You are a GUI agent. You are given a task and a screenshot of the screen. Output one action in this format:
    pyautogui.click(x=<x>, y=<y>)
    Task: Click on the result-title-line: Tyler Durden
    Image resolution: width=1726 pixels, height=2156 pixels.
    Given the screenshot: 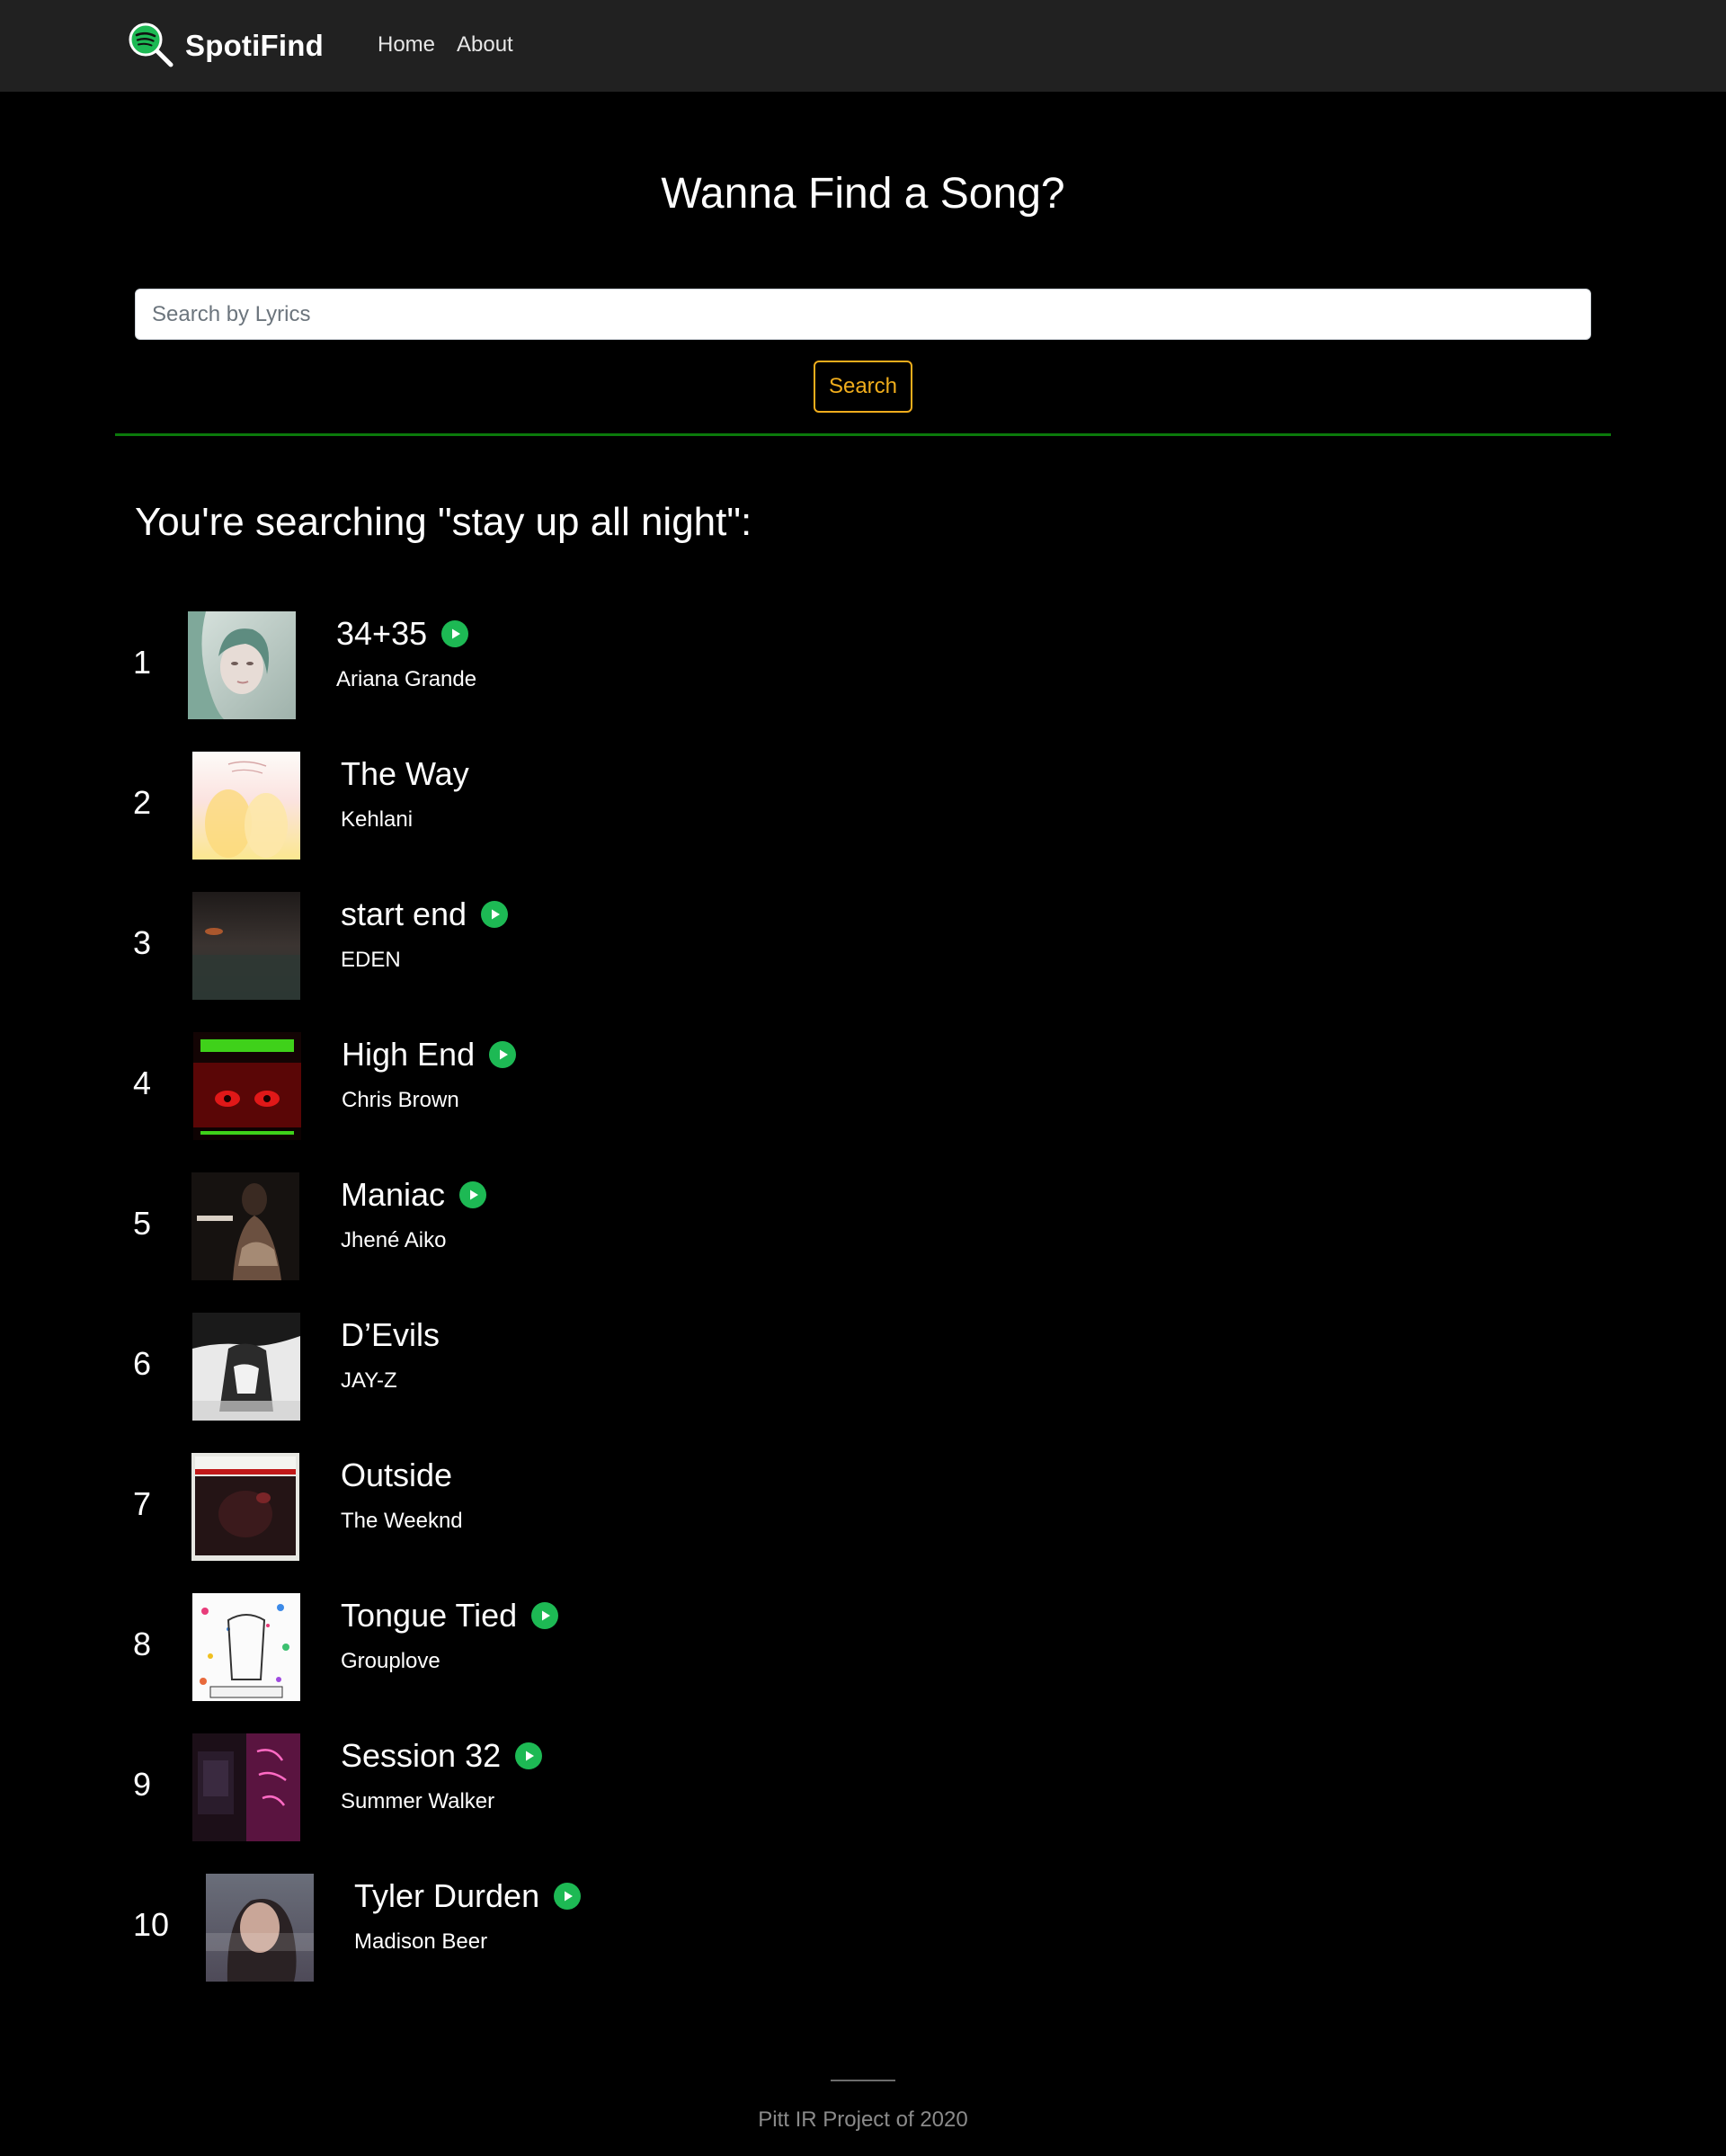 What is the action you would take?
    pyautogui.click(x=468, y=1896)
    